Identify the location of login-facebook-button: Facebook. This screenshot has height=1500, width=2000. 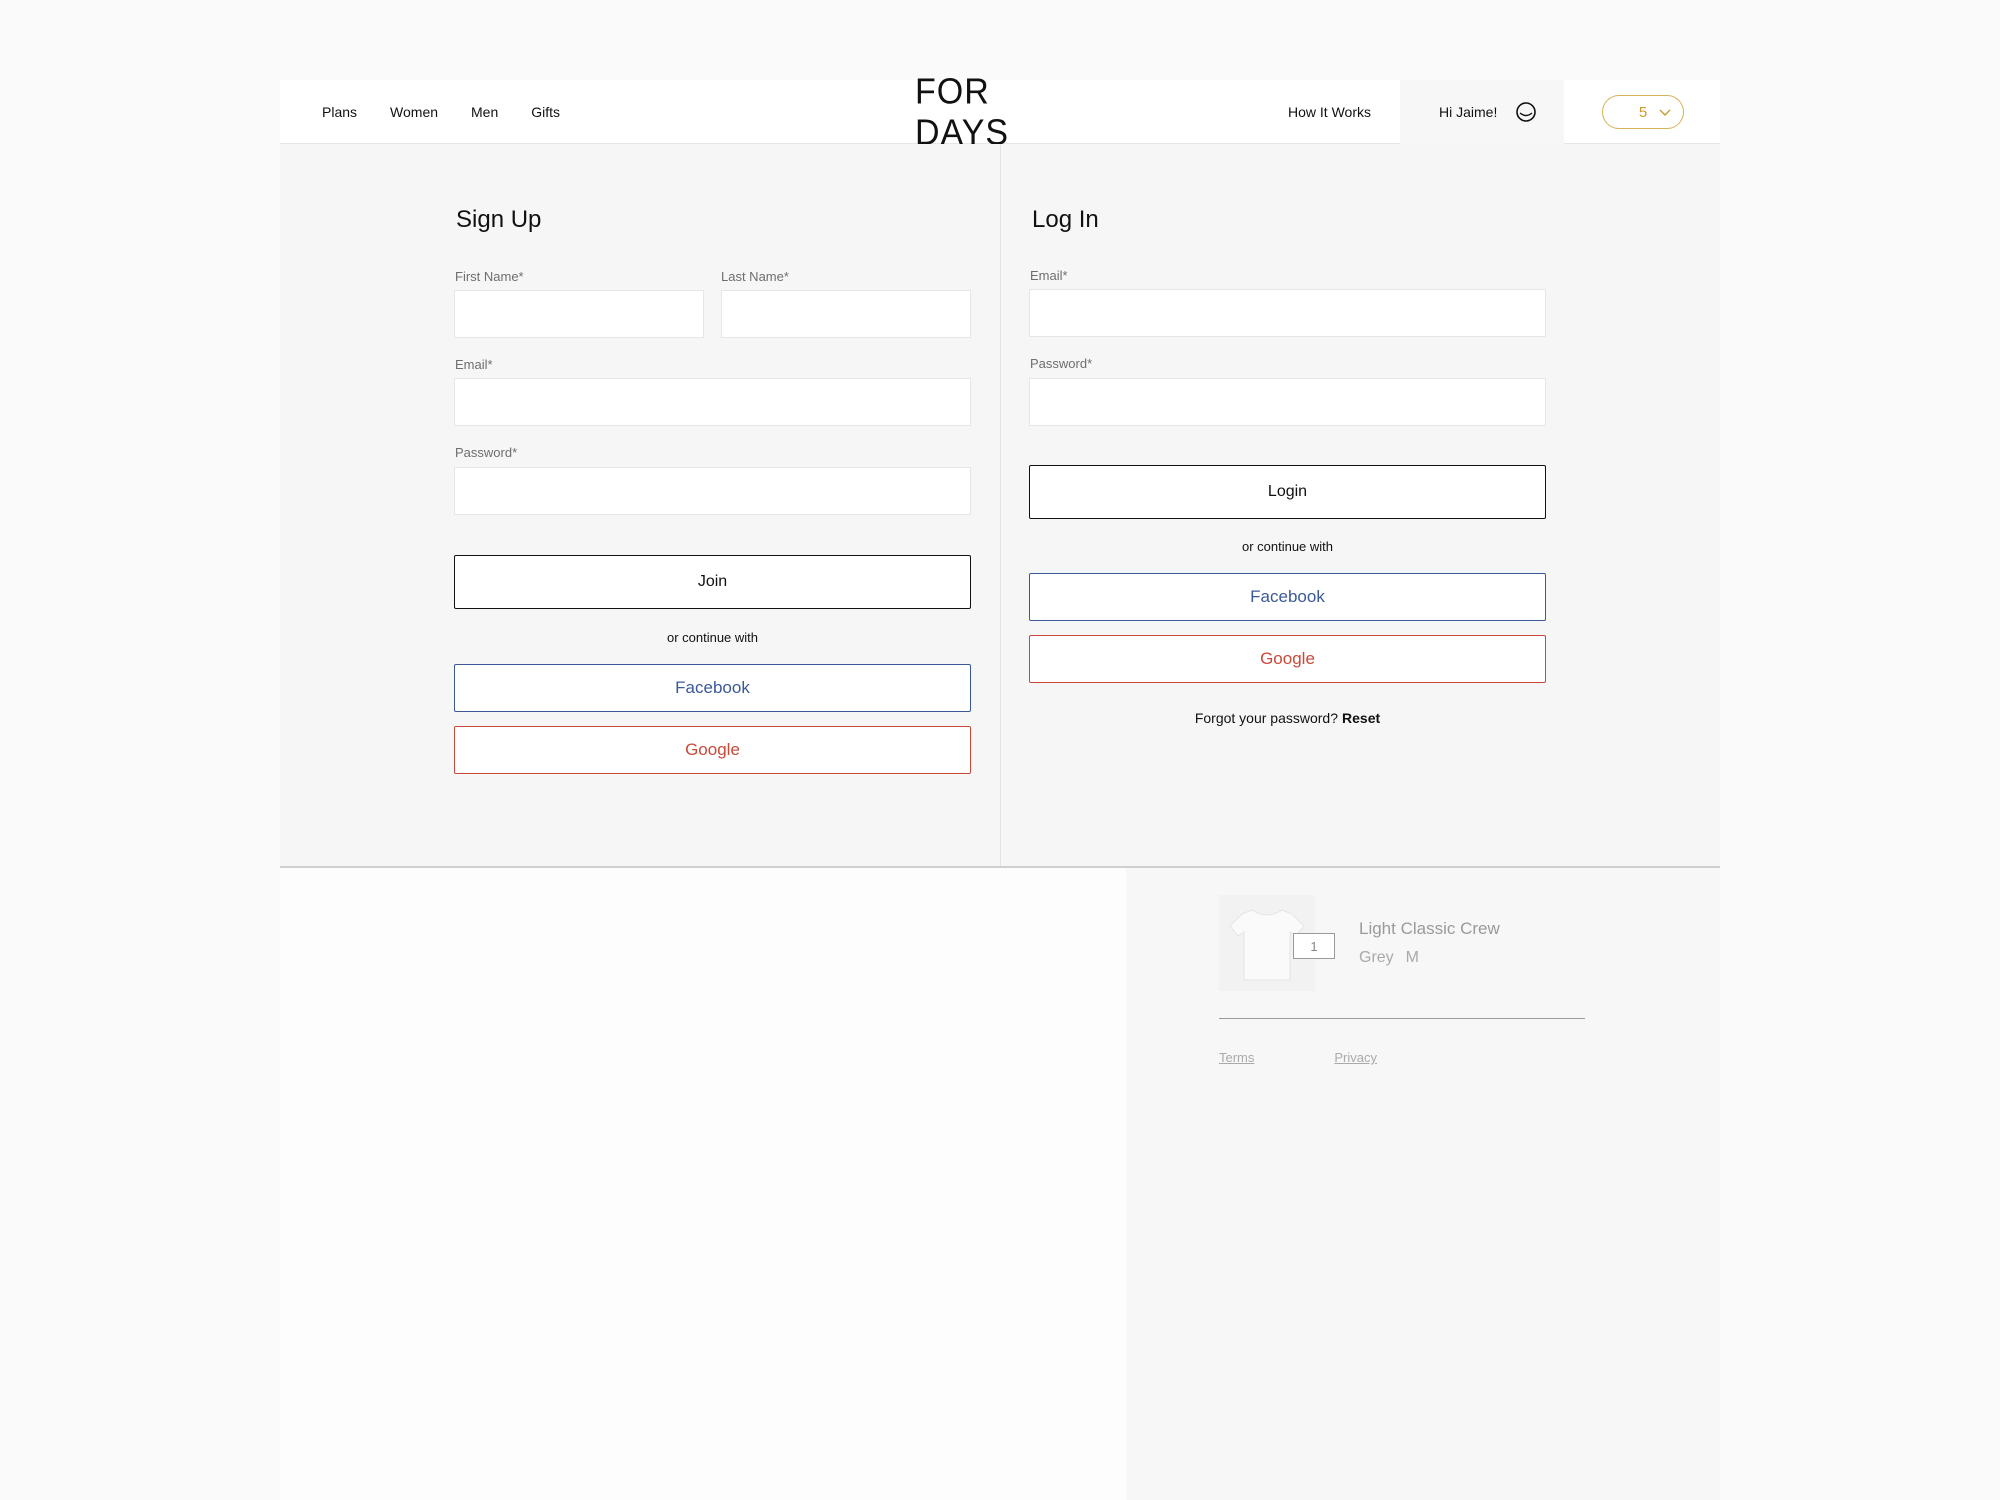
(1287, 597).